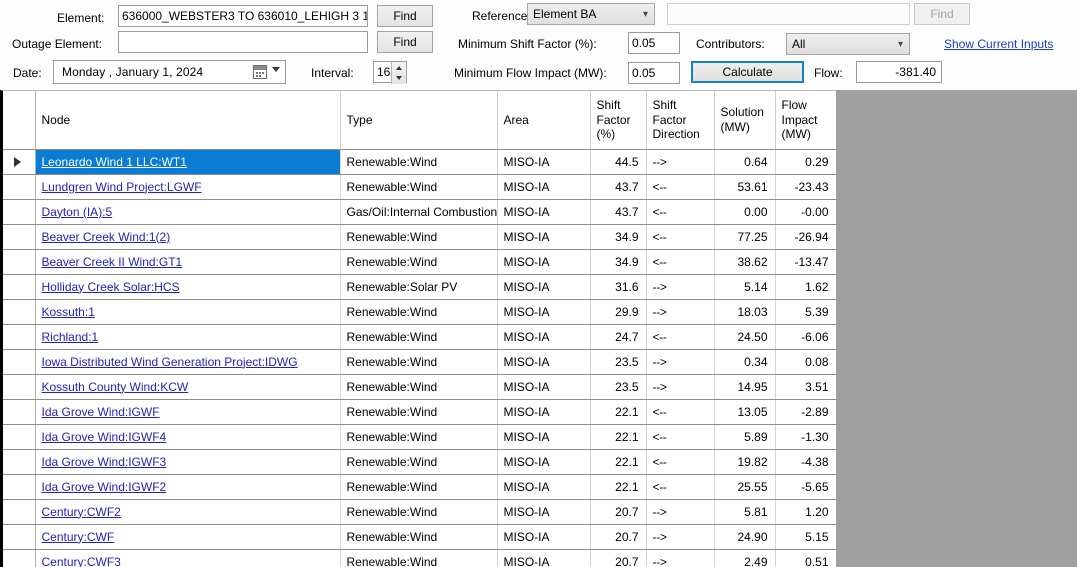 The height and width of the screenshot is (567, 1077). I want to click on node-link: Century:CWF3, so click(81, 561).